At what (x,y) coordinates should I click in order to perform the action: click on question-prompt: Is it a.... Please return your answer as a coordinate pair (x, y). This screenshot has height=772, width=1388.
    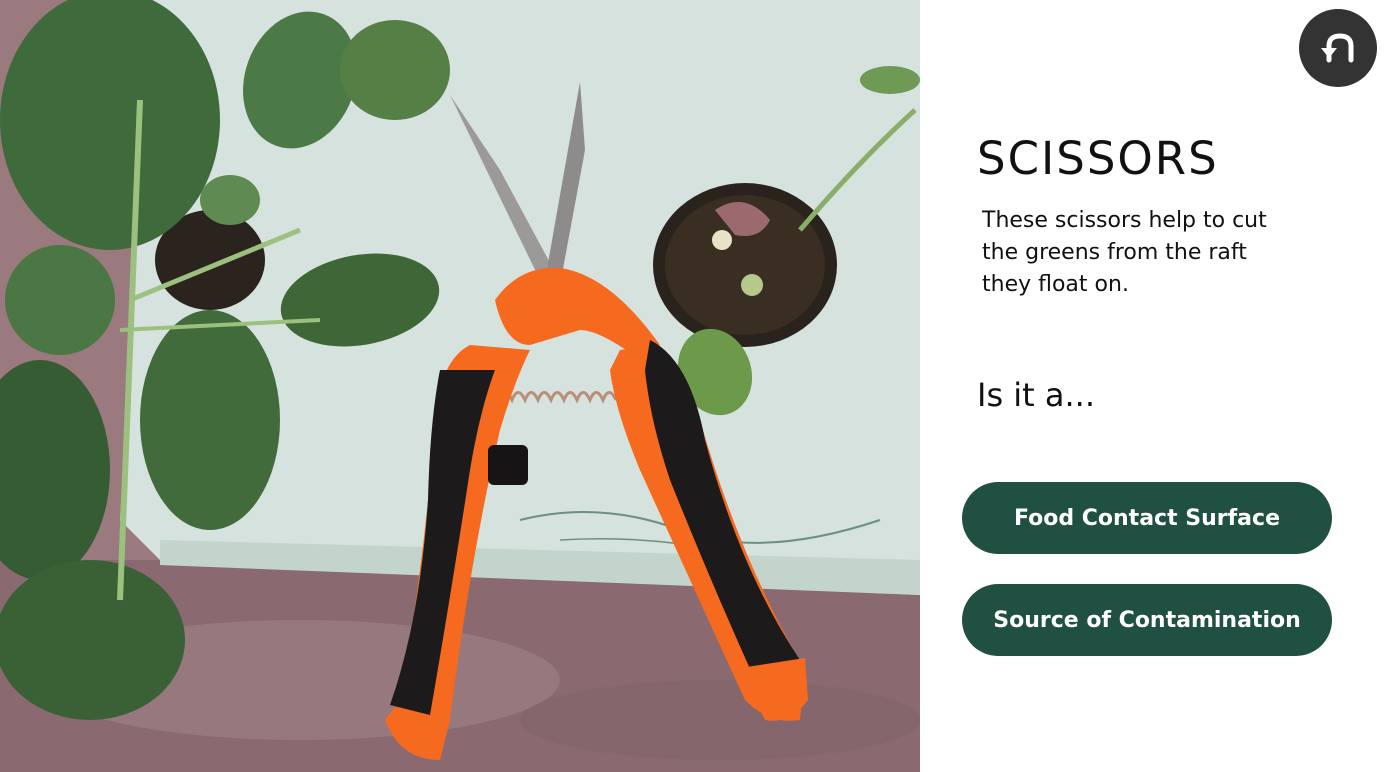
    Looking at the image, I should click on (1036, 395).